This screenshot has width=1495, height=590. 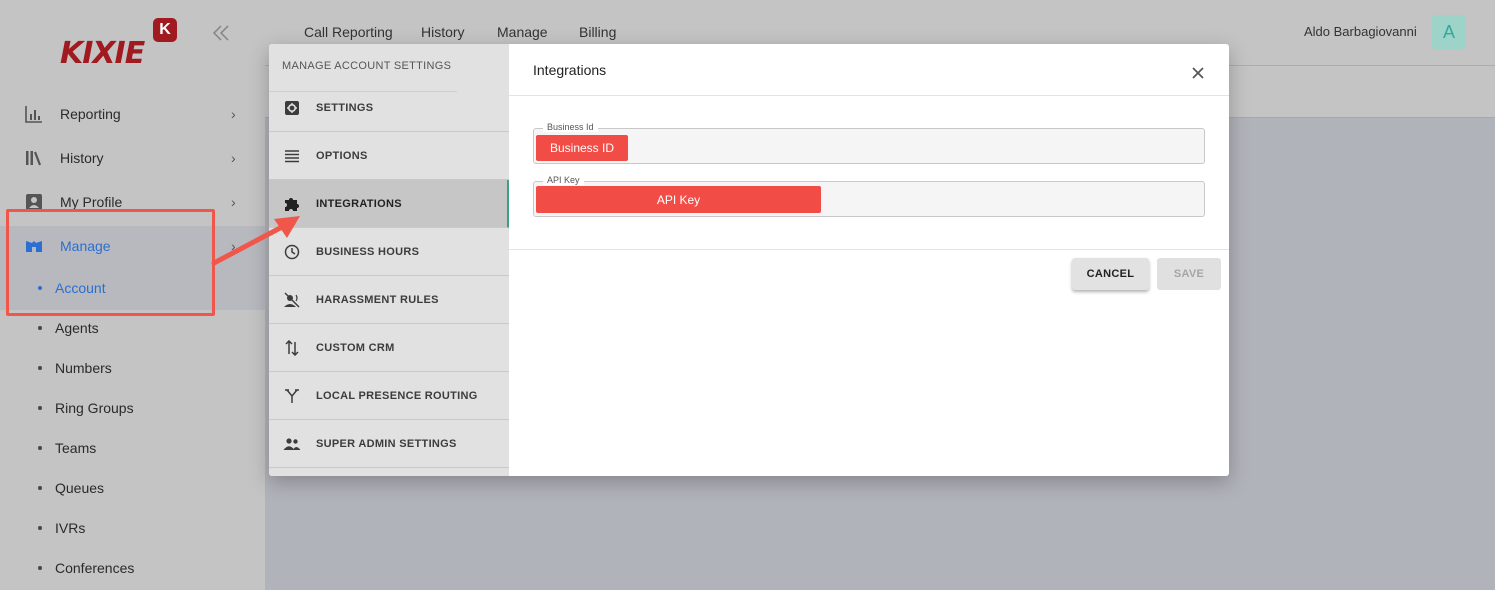 I want to click on subitem-label: Teams, so click(x=76, y=448).